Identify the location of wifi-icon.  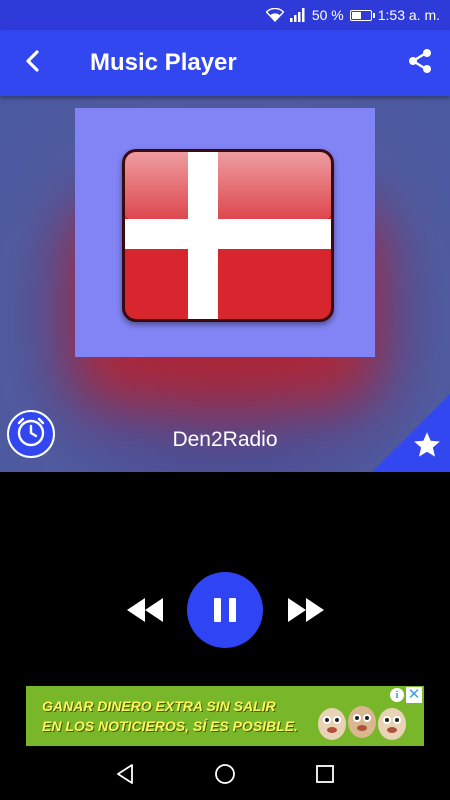
(274, 15).